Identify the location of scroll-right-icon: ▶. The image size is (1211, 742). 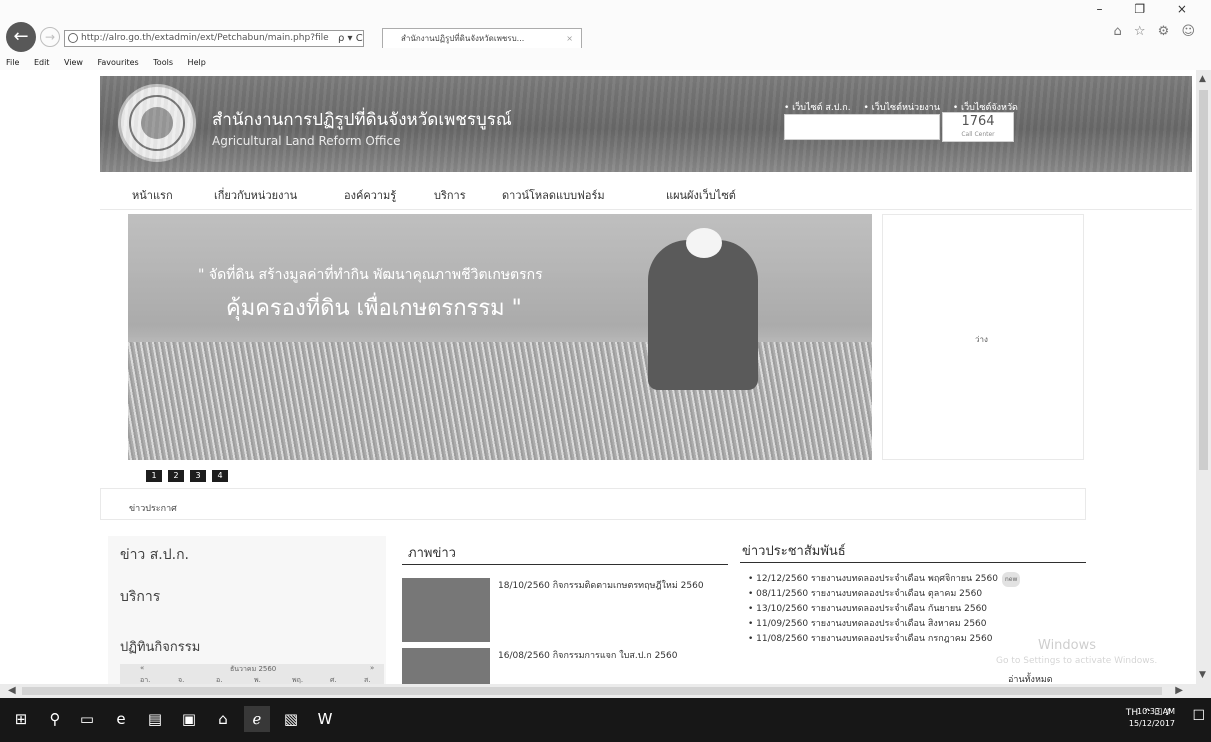
(1179, 691).